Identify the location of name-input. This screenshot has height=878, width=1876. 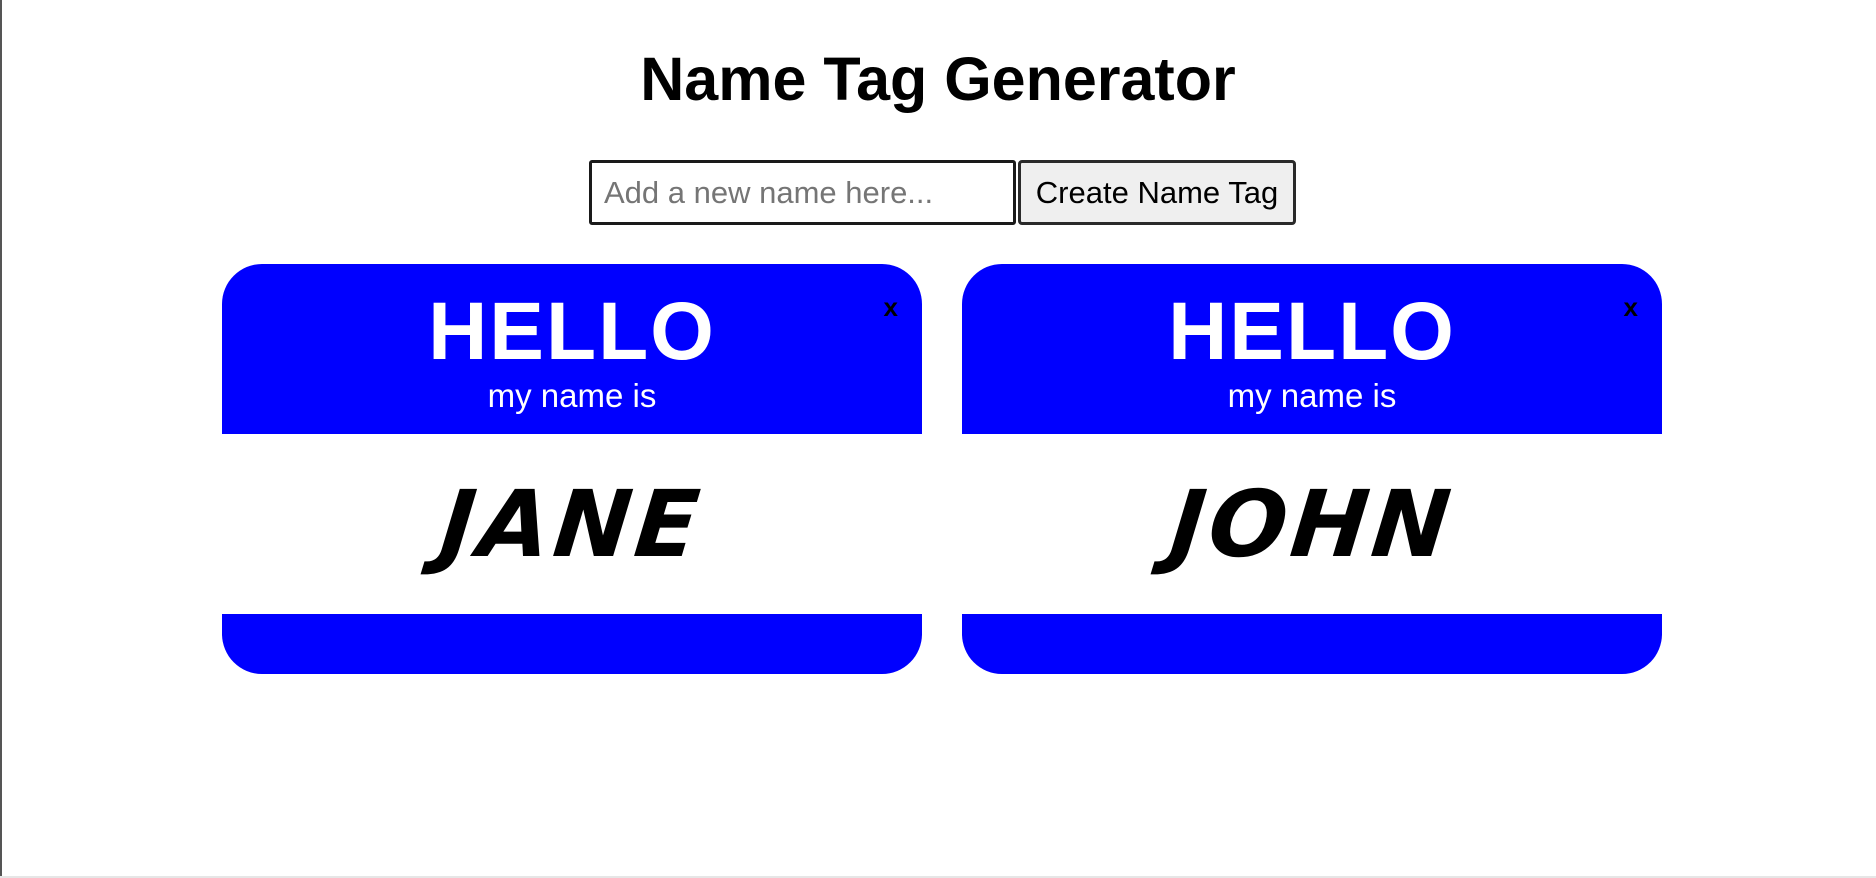
(802, 192).